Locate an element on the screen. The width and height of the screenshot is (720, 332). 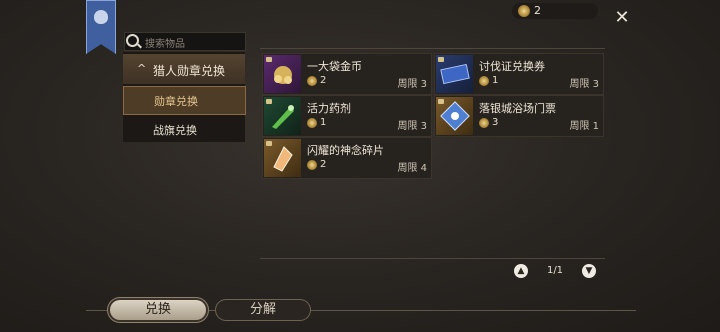
item-cost: 3 is located at coordinates (495, 122).